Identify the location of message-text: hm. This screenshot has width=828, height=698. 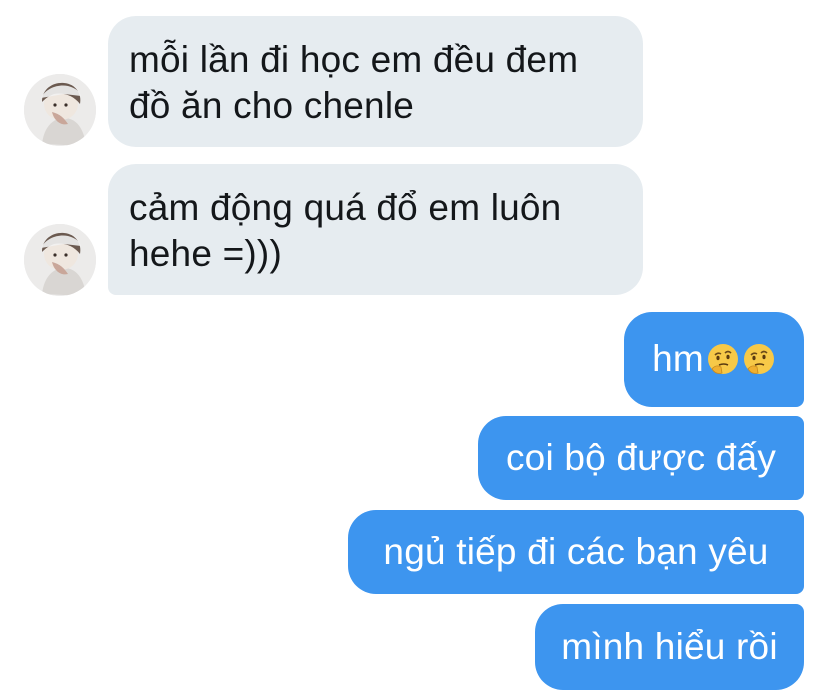
(678, 358).